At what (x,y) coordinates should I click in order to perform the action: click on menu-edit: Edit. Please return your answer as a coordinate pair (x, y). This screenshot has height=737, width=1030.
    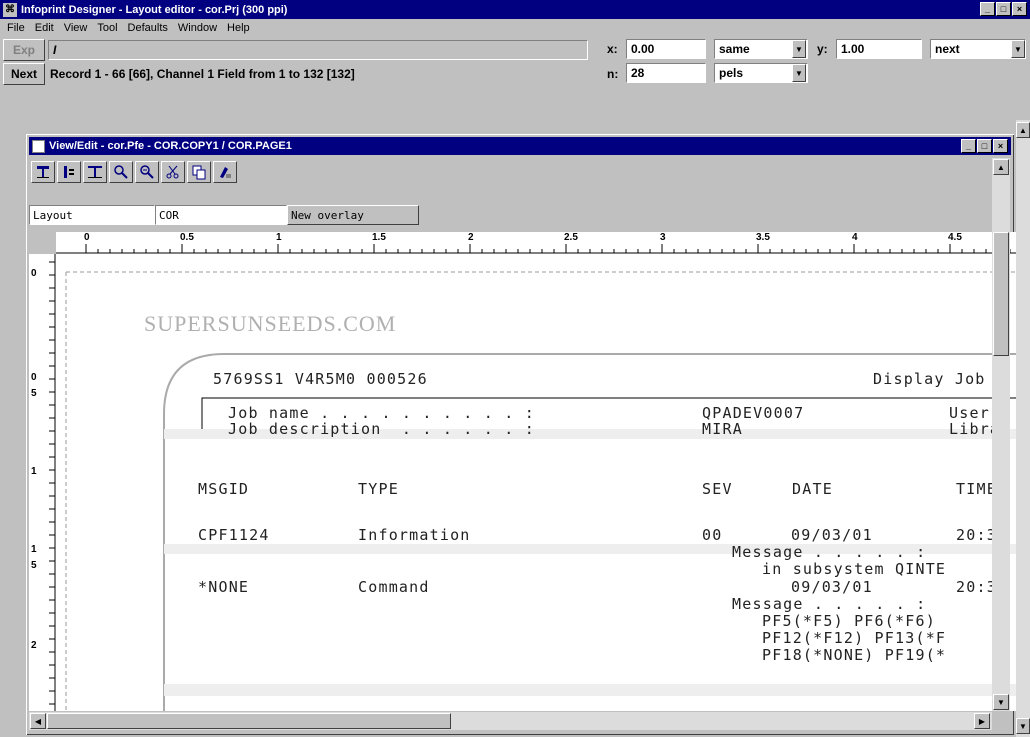
    Looking at the image, I should click on (44, 28).